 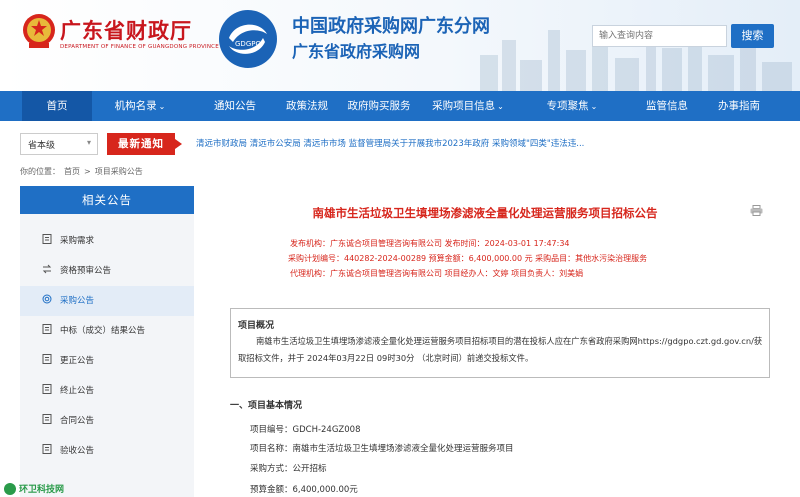 What do you see at coordinates (266, 406) in the screenshot?
I see `section-title: 一、项目基本情况` at bounding box center [266, 406].